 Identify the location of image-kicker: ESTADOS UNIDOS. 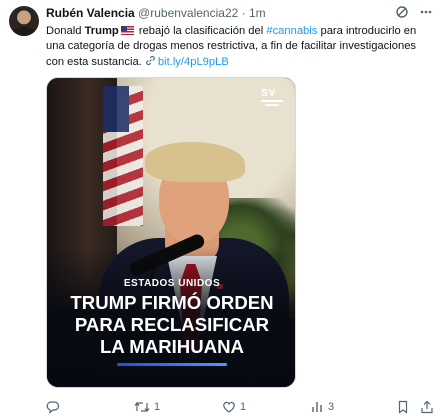
(172, 283).